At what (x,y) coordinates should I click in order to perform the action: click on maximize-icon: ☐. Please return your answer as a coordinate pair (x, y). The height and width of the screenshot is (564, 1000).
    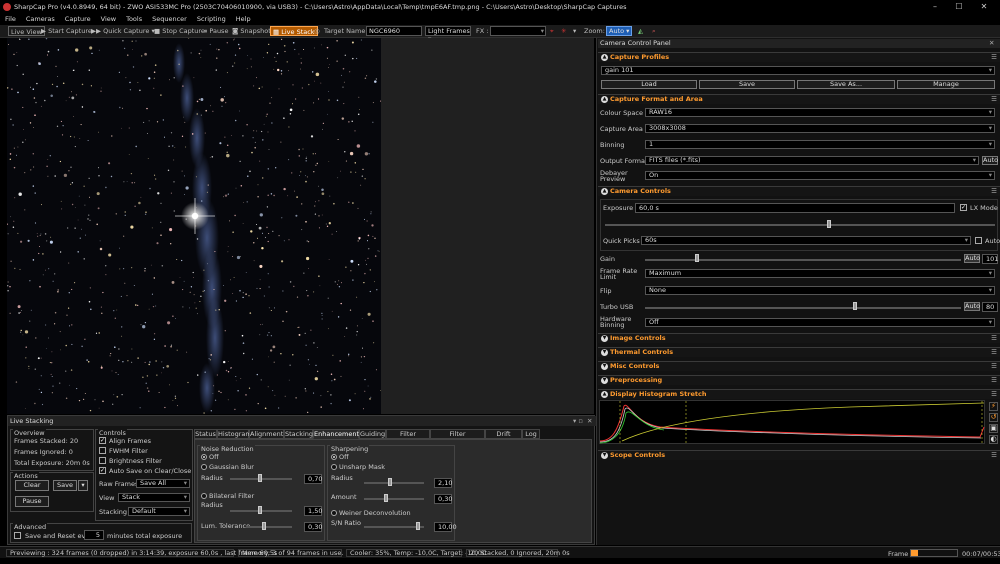
    Looking at the image, I should click on (959, 7).